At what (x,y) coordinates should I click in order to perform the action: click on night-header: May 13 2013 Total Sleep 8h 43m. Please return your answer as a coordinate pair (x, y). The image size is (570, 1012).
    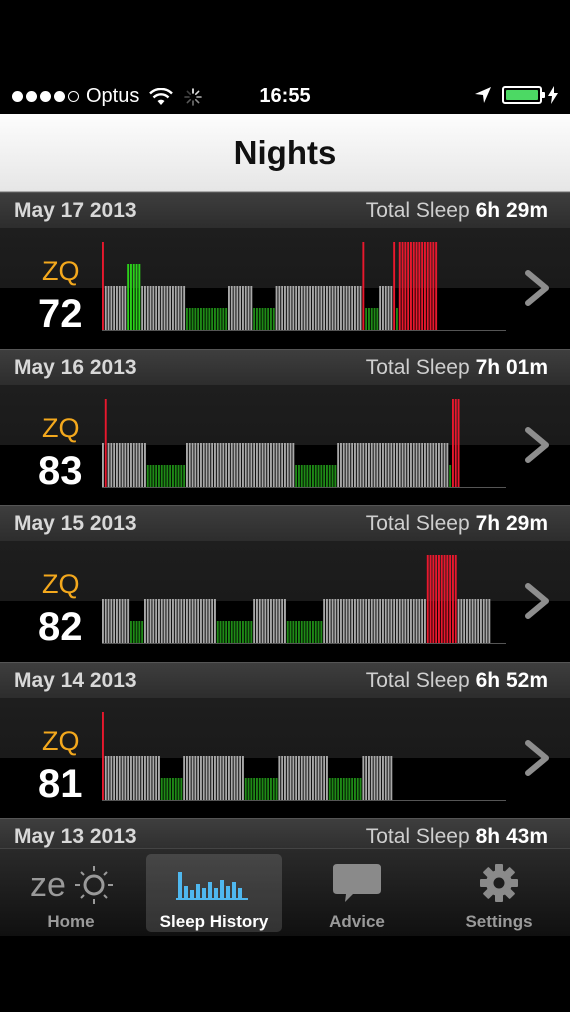
    Looking at the image, I should click on (285, 833).